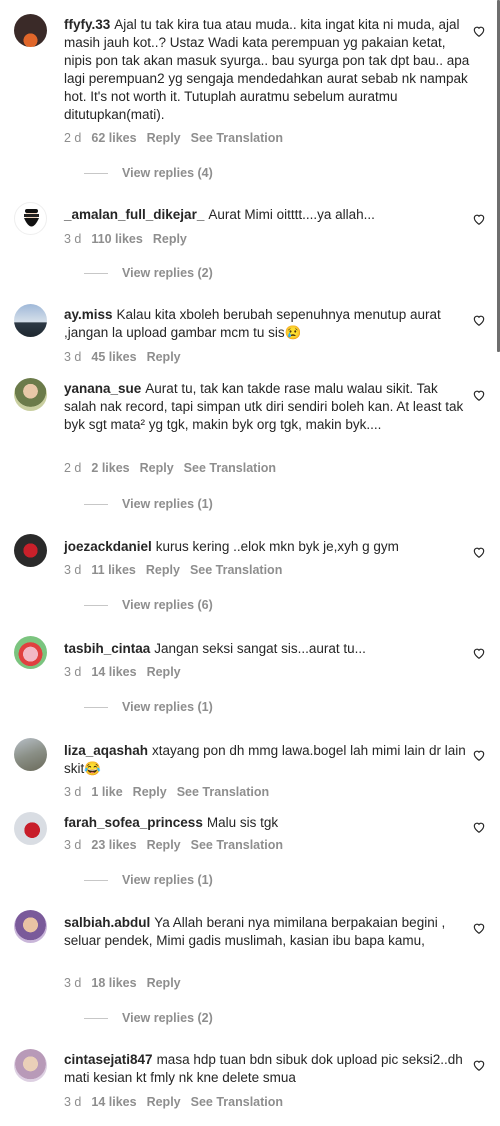 The height and width of the screenshot is (1126, 500). Describe the element at coordinates (110, 468) in the screenshot. I see `like-count: 2 likes` at that location.